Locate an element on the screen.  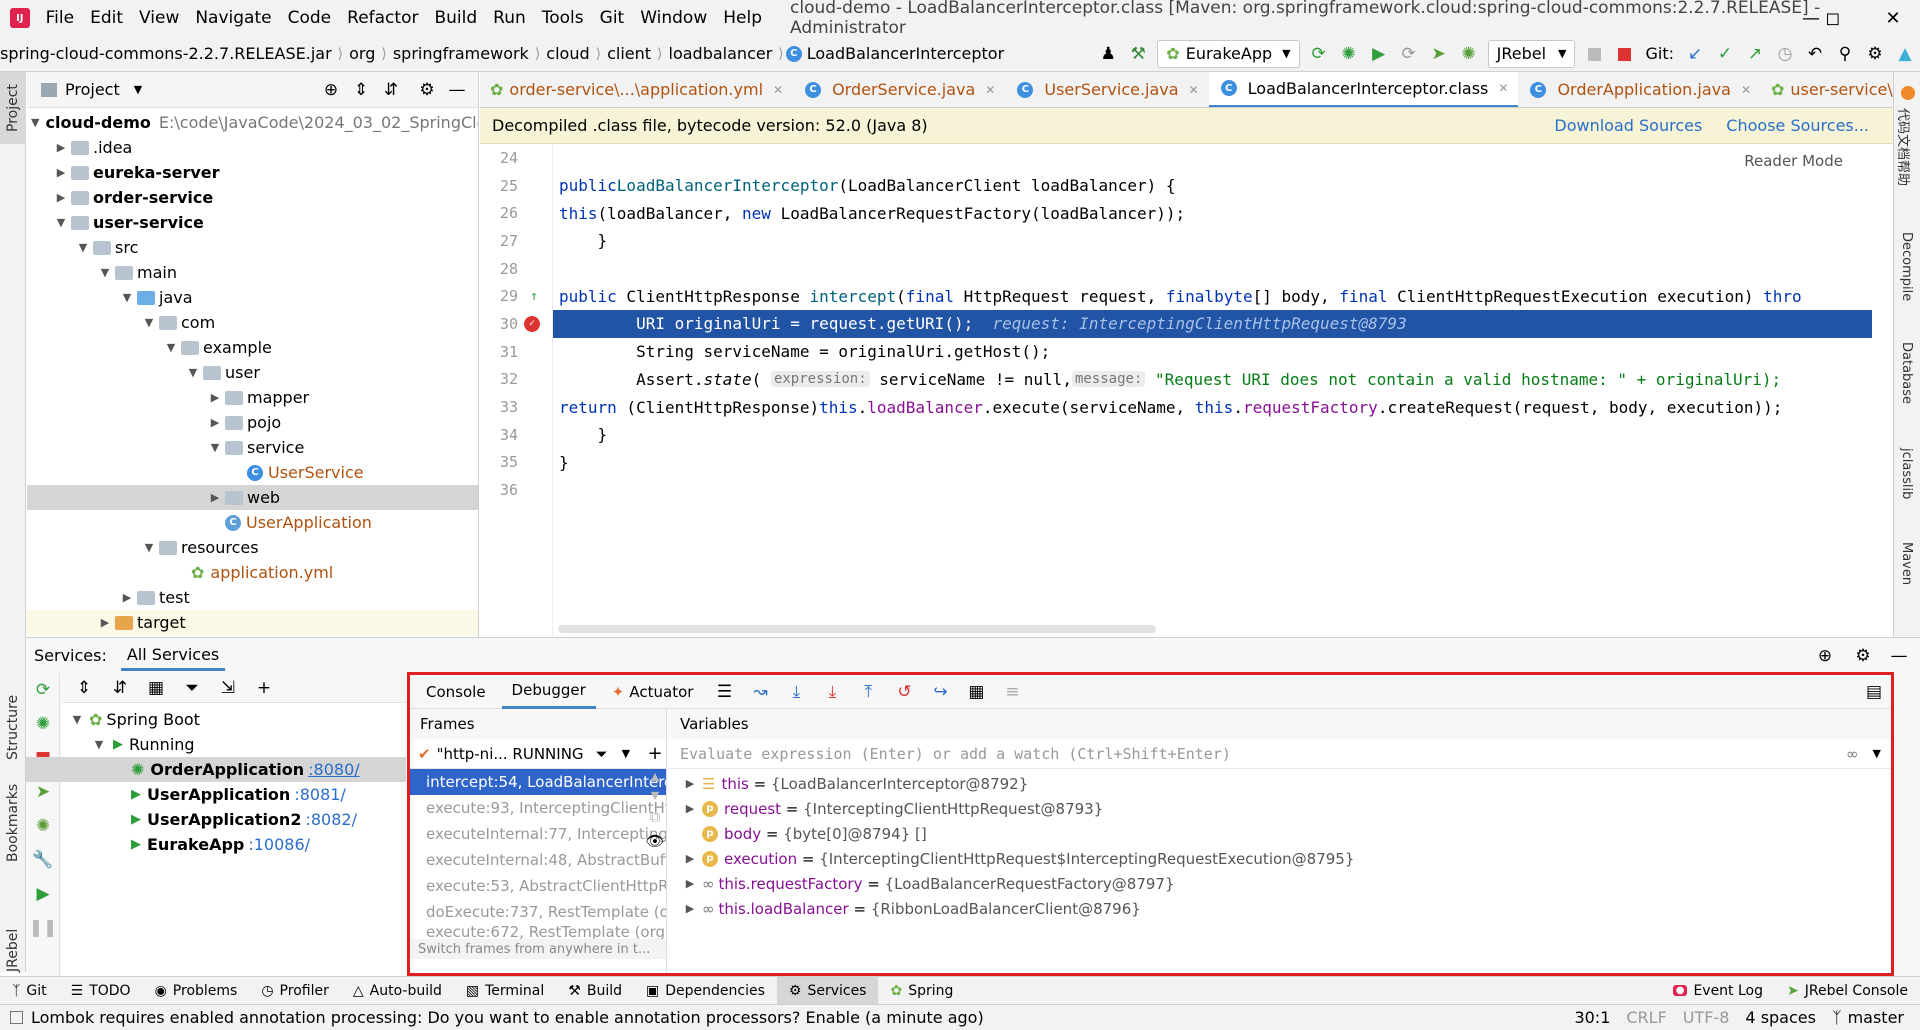
jrebel-run-icon: ➤ is located at coordinates (1439, 54).